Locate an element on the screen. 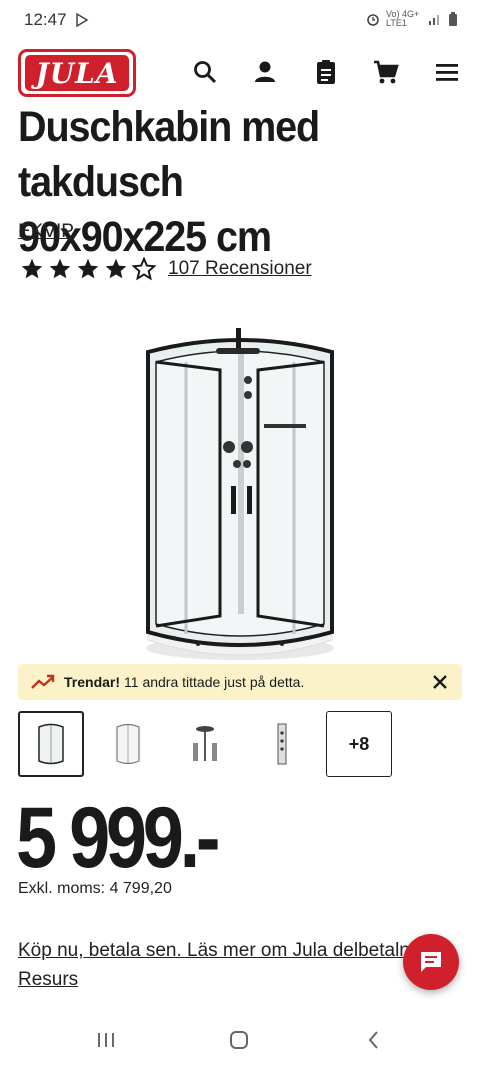 This screenshot has height=1067, width=480. trend-label: Trendar! is located at coordinates (92, 682).